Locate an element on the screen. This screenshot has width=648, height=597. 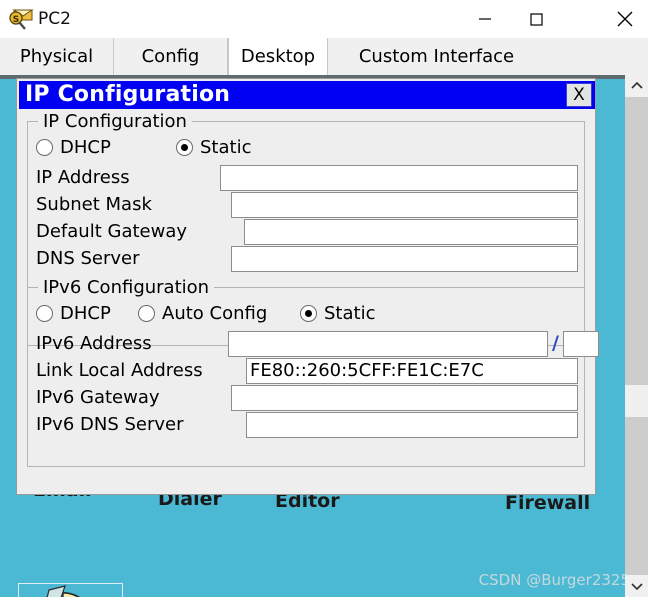
minimize-button is located at coordinates (485, 19).